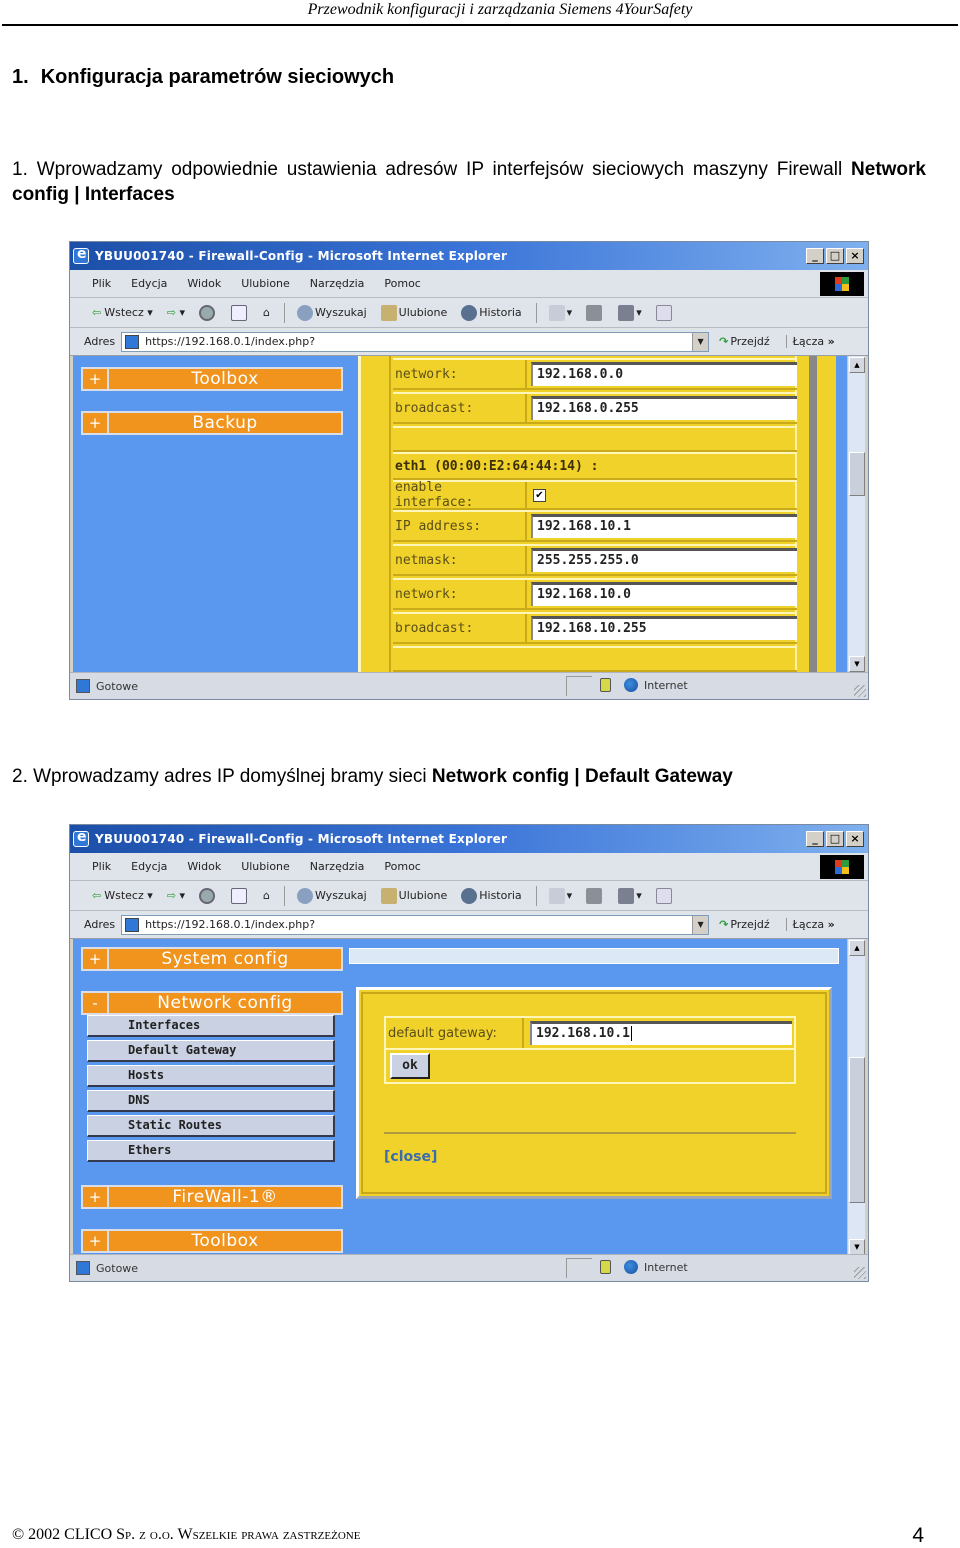 The height and width of the screenshot is (1548, 960). I want to click on nav-firewall-1: + FireWall-1®, so click(212, 1197).